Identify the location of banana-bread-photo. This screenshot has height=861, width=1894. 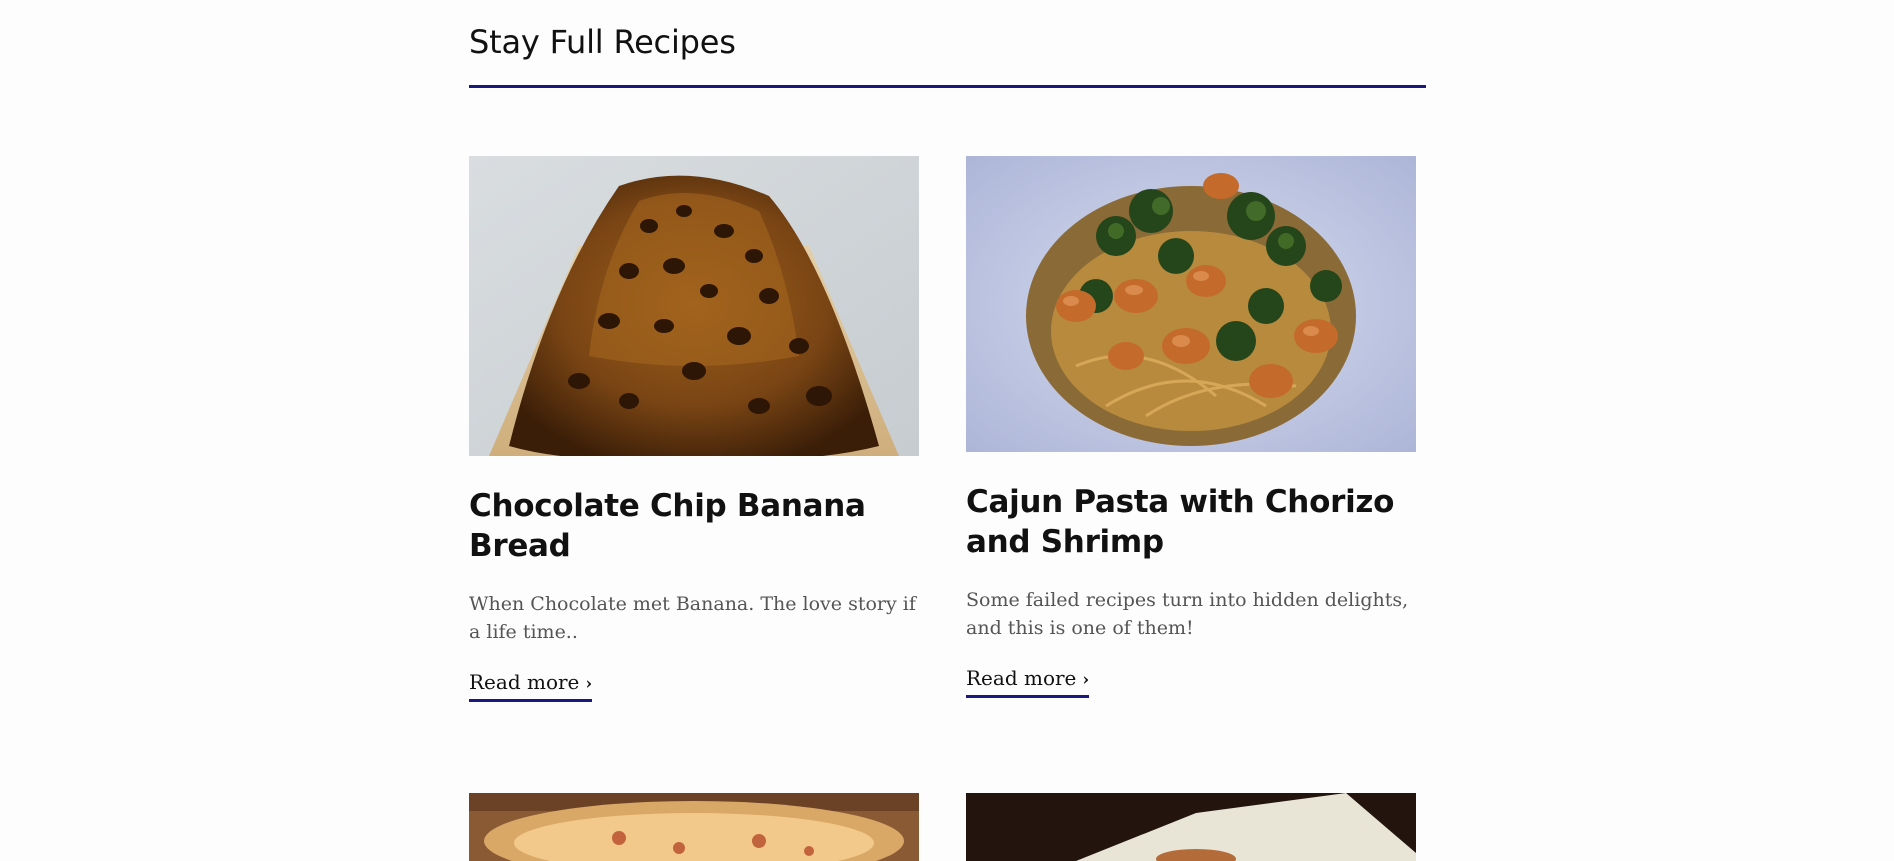
(694, 306).